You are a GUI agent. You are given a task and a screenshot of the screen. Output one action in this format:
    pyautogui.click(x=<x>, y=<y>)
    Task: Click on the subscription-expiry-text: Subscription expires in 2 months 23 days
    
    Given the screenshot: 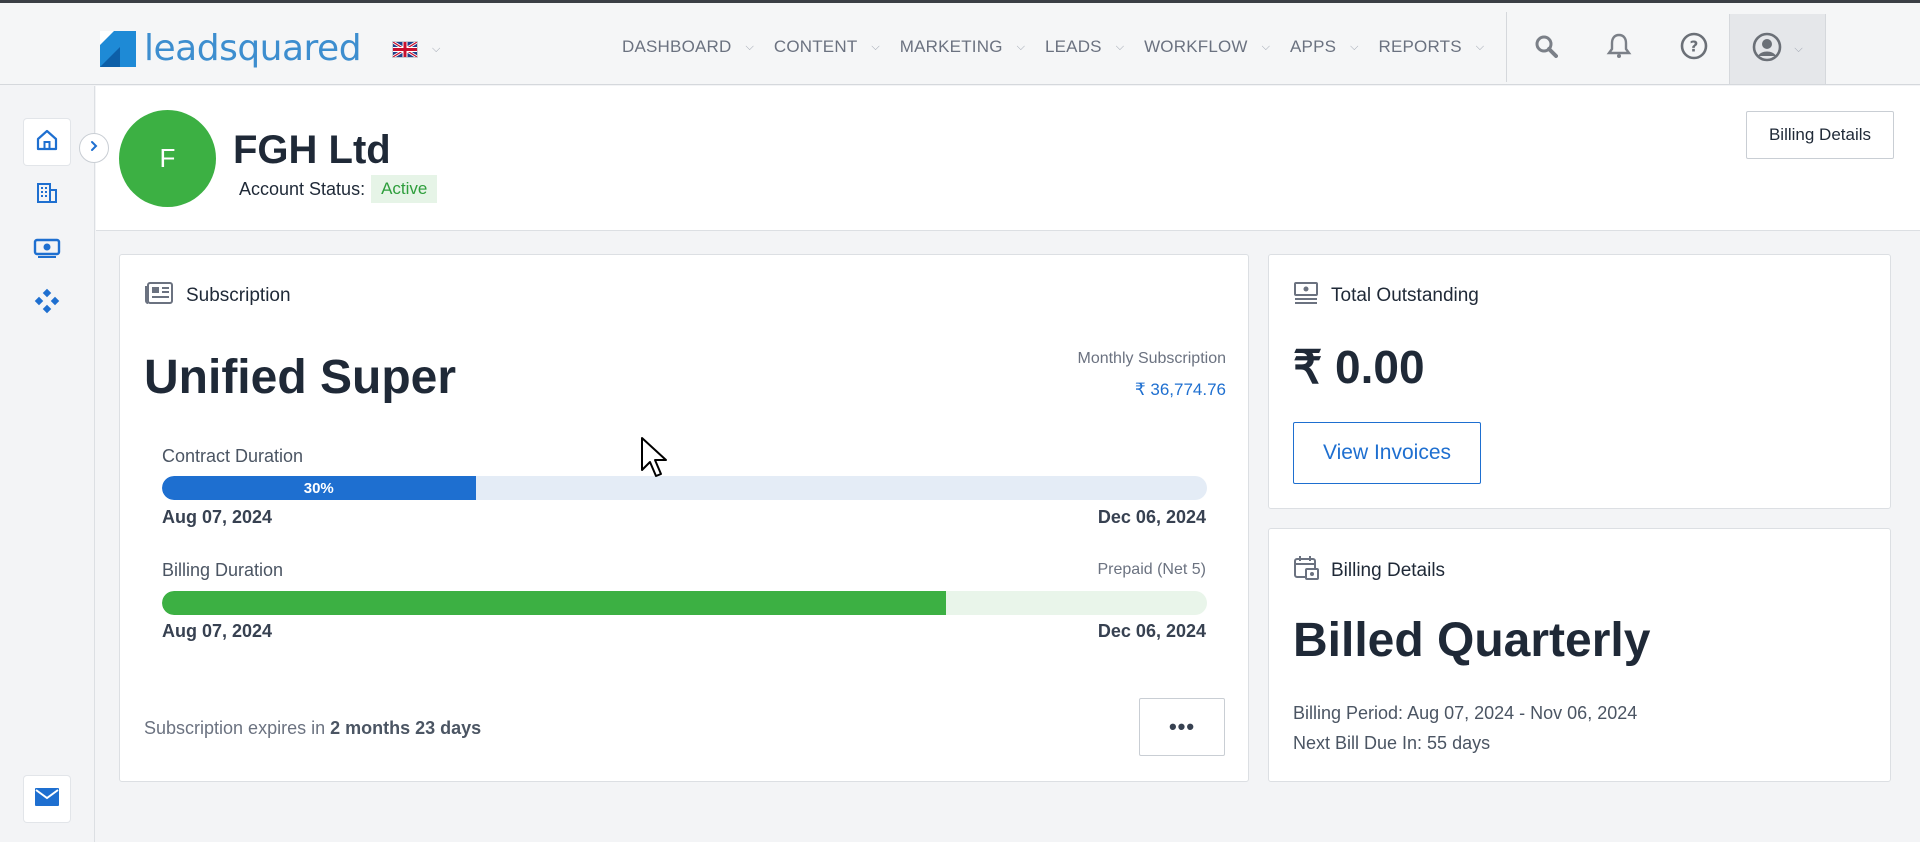 What is the action you would take?
    pyautogui.click(x=313, y=728)
    